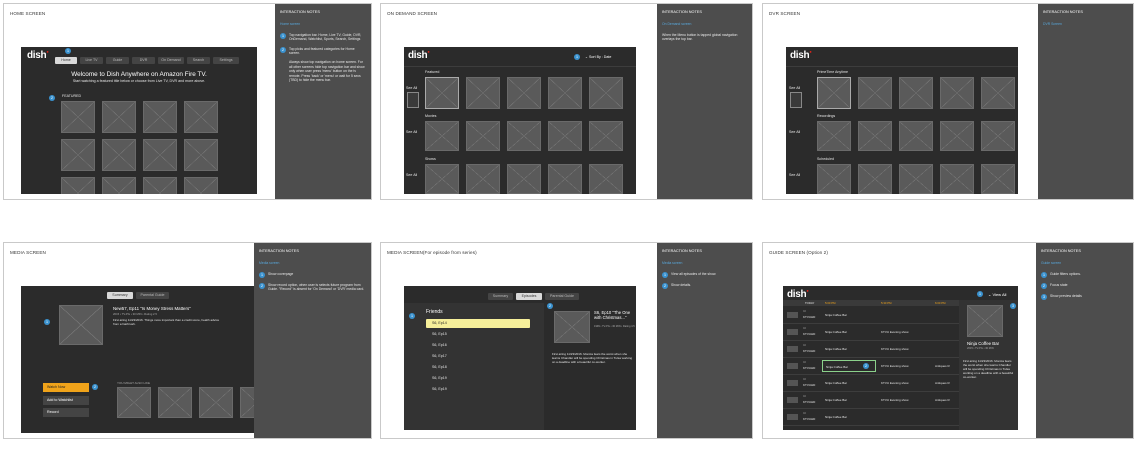 Image resolution: width=1136 pixels, height=449 pixels. What do you see at coordinates (529, 296) in the screenshot?
I see `tab-episodes: Episodes` at bounding box center [529, 296].